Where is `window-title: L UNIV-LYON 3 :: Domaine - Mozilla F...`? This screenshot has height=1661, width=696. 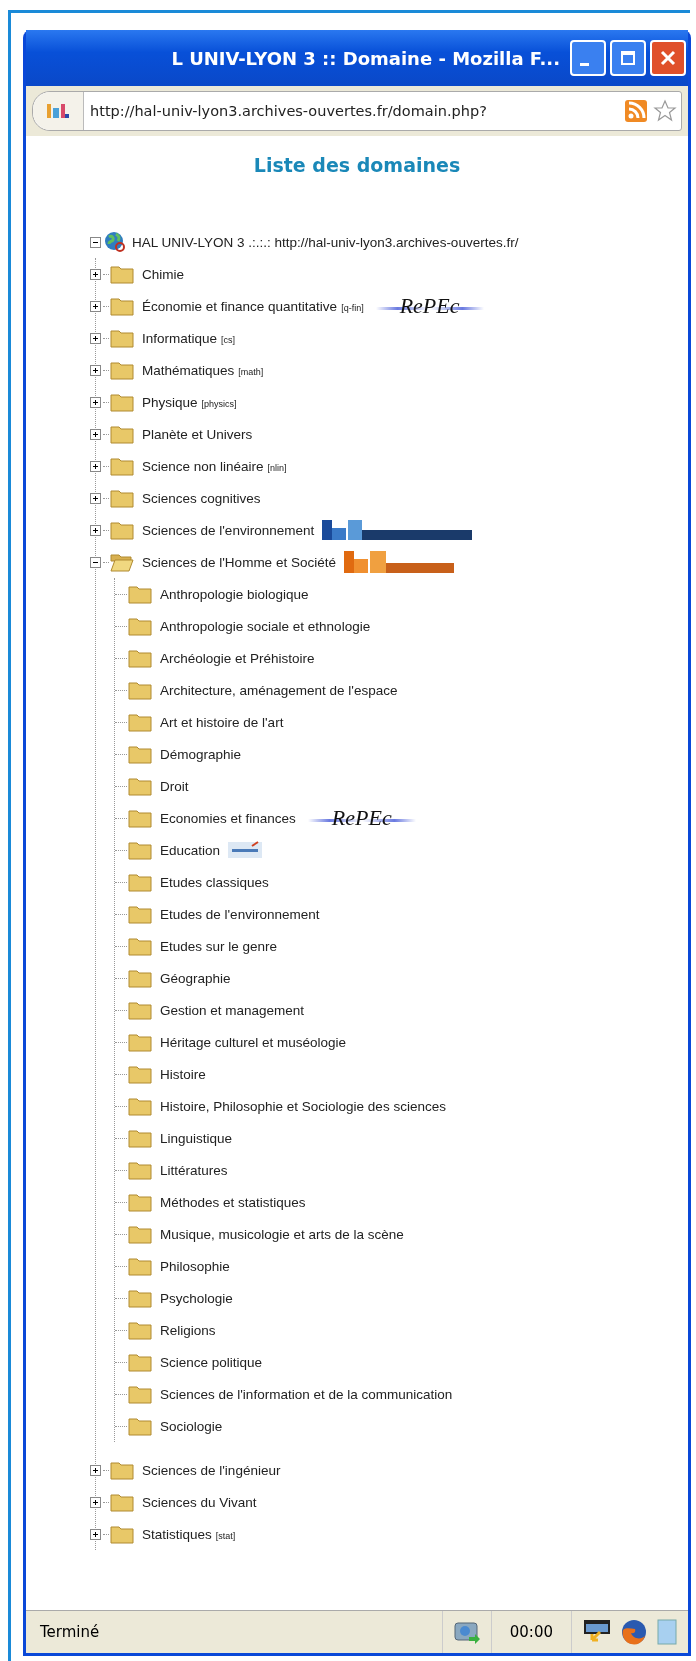
window-title: L UNIV-LYON 3 :: Domaine - Mozilla F... is located at coordinates (365, 58).